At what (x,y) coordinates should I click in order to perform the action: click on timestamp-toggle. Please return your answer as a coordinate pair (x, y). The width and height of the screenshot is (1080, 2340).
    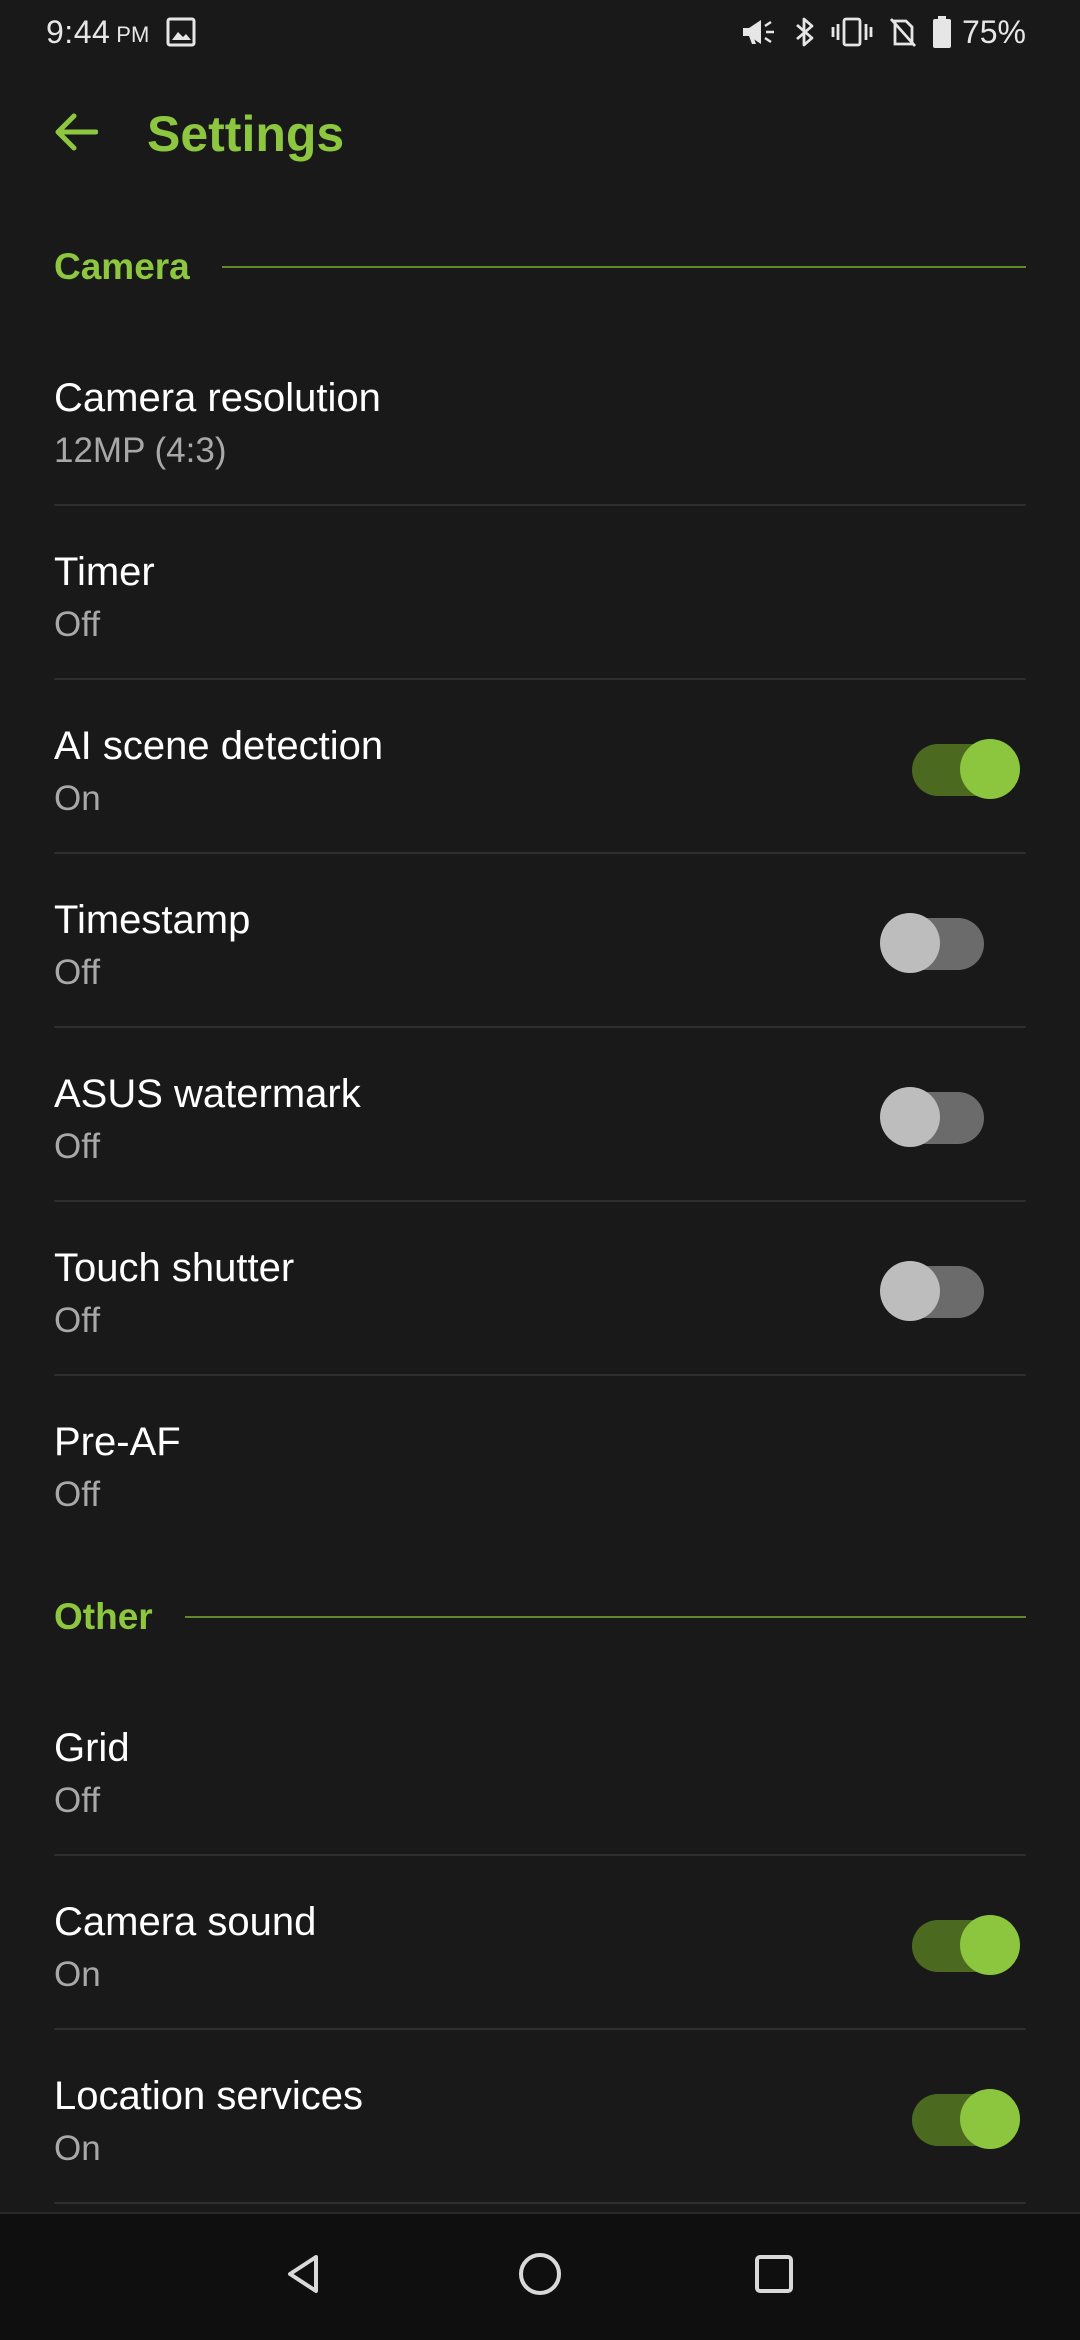
    Looking at the image, I should click on (937, 942).